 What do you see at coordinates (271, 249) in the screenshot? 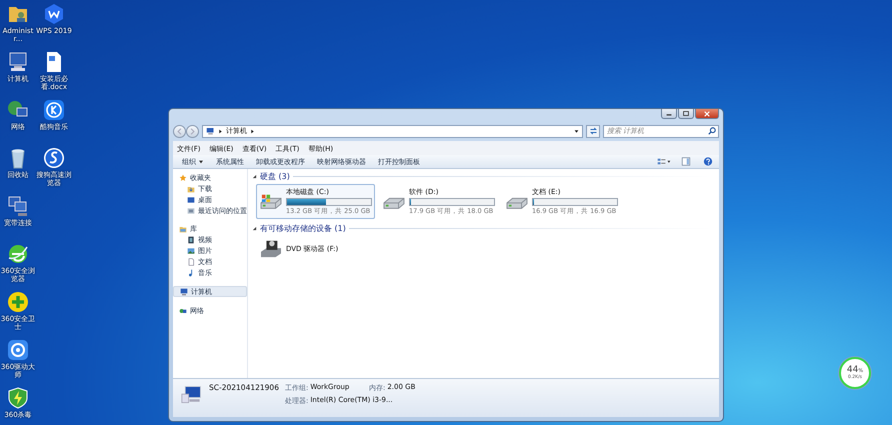
I see `dvd-drive-icon` at bounding box center [271, 249].